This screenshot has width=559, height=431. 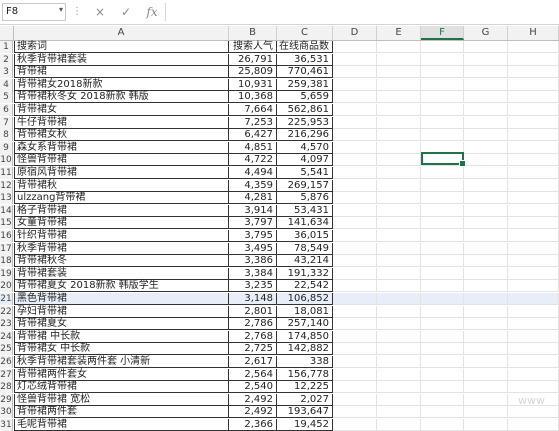 I want to click on row-header: 6, so click(x=6, y=110).